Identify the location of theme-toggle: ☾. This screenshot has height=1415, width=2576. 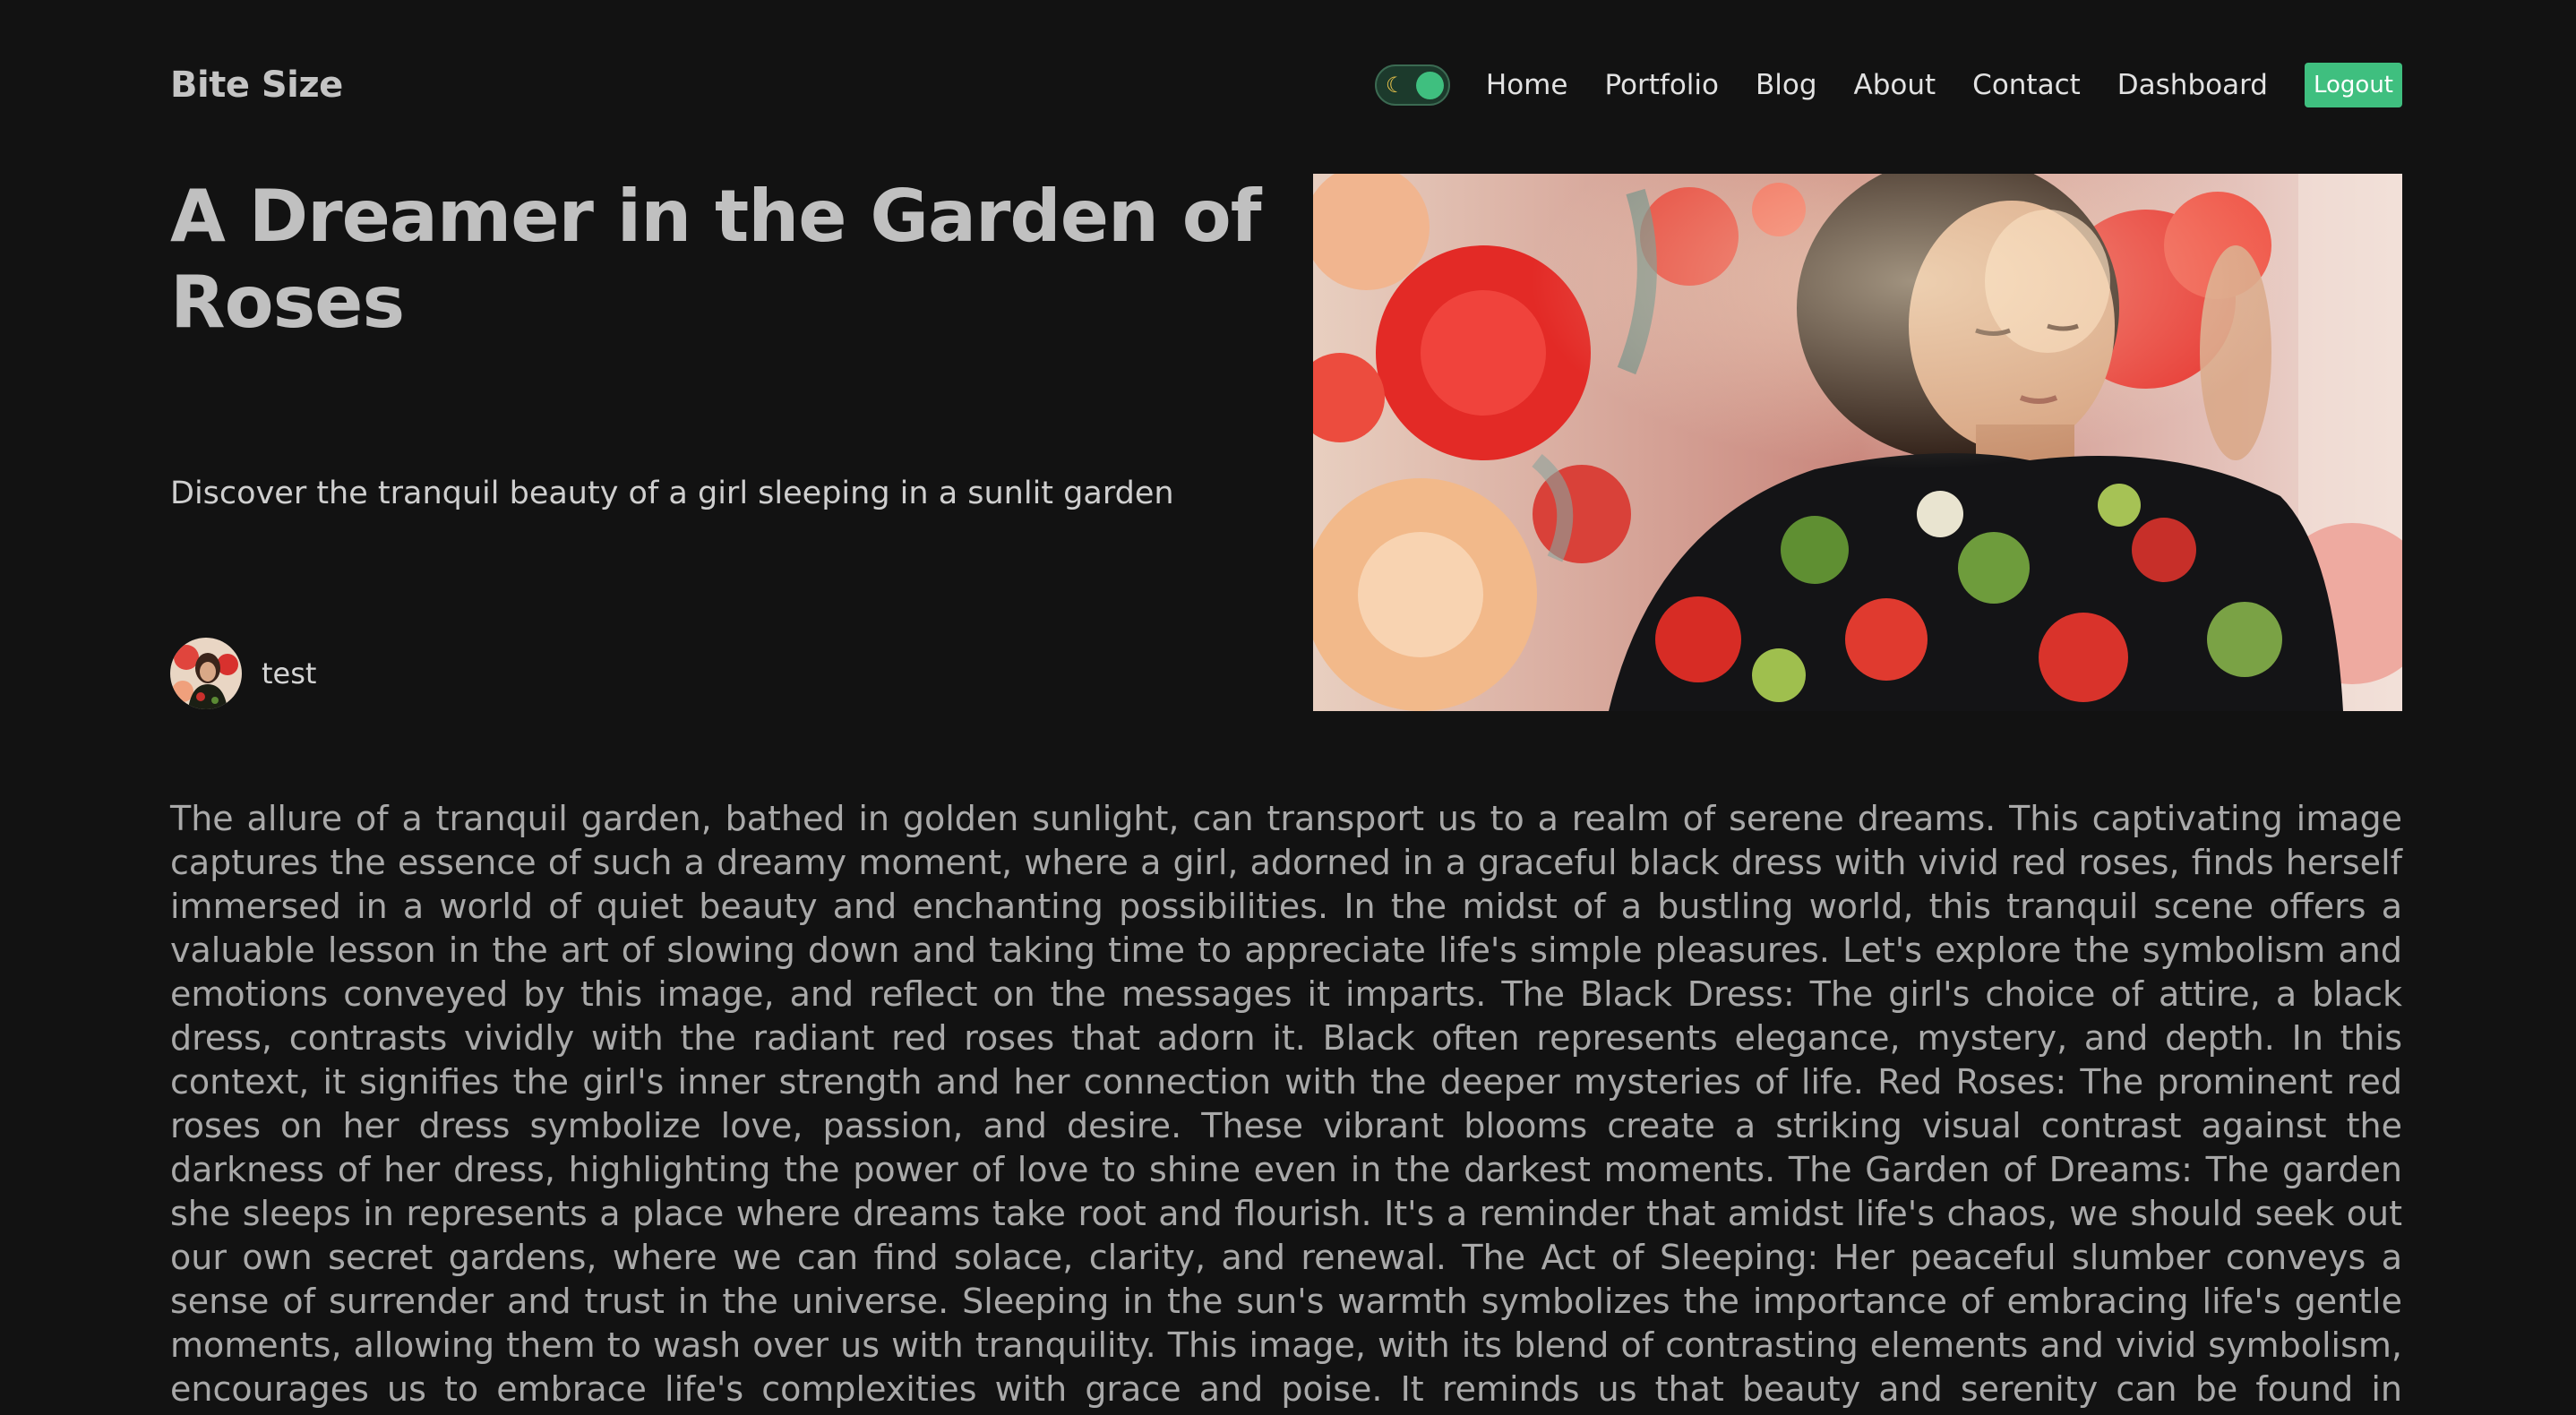
(1412, 85).